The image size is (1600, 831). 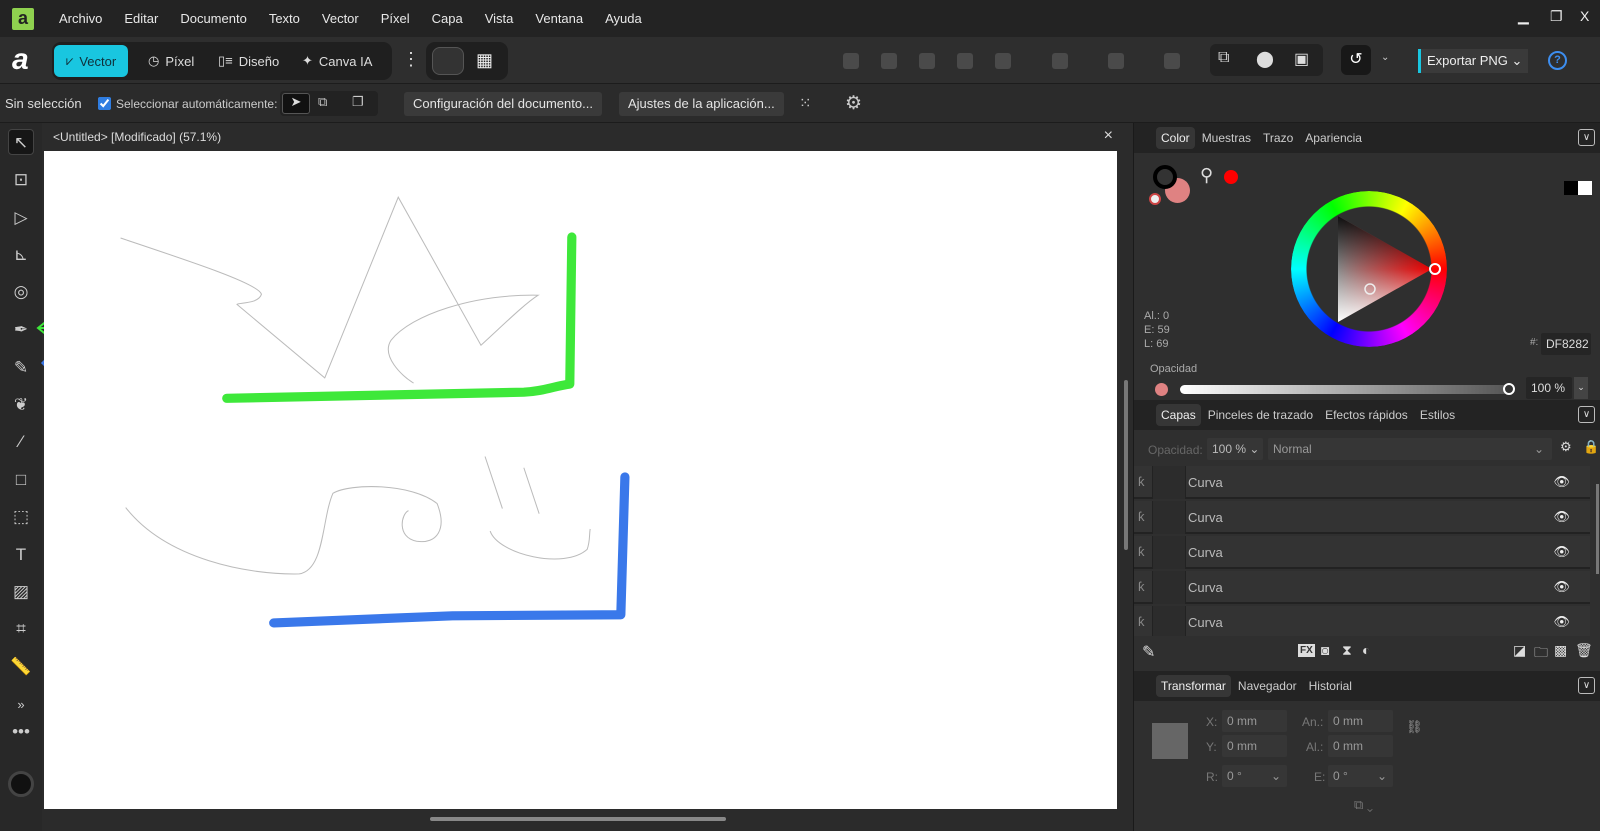 I want to click on export-png-button: Exportar PNG ⌄, so click(x=1473, y=61).